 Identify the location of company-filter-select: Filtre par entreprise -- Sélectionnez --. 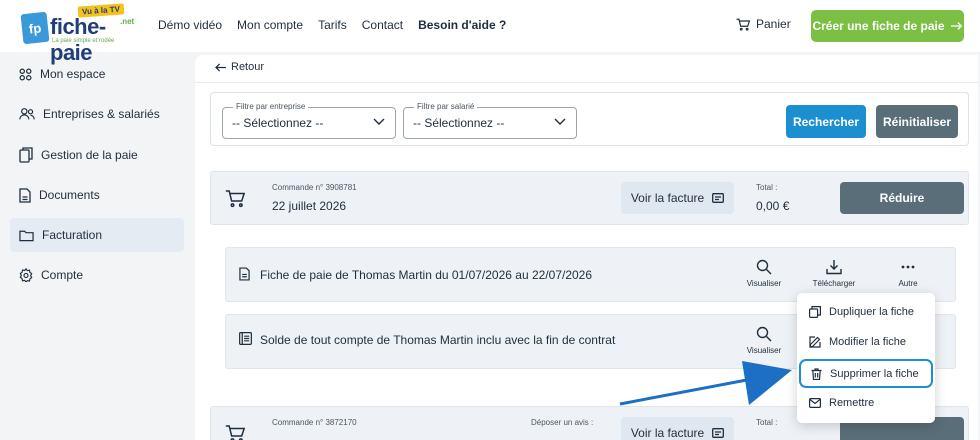
(309, 120).